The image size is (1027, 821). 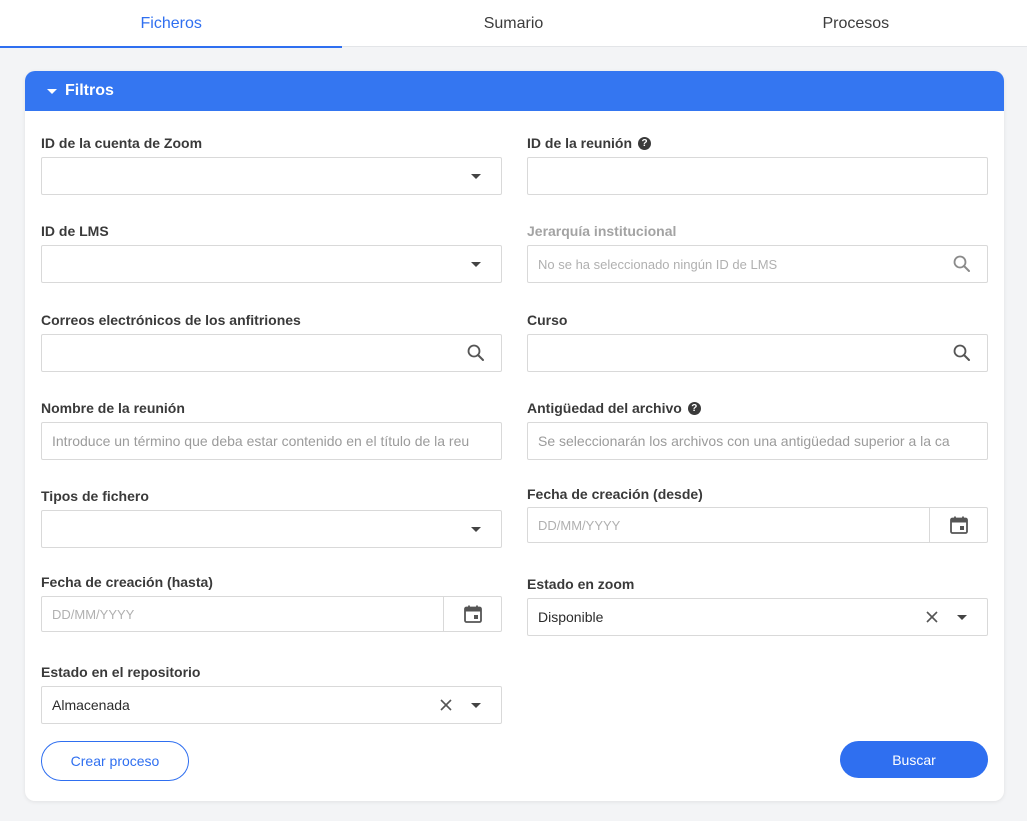 I want to click on file-types-label: Tipos de fichero, so click(x=95, y=496).